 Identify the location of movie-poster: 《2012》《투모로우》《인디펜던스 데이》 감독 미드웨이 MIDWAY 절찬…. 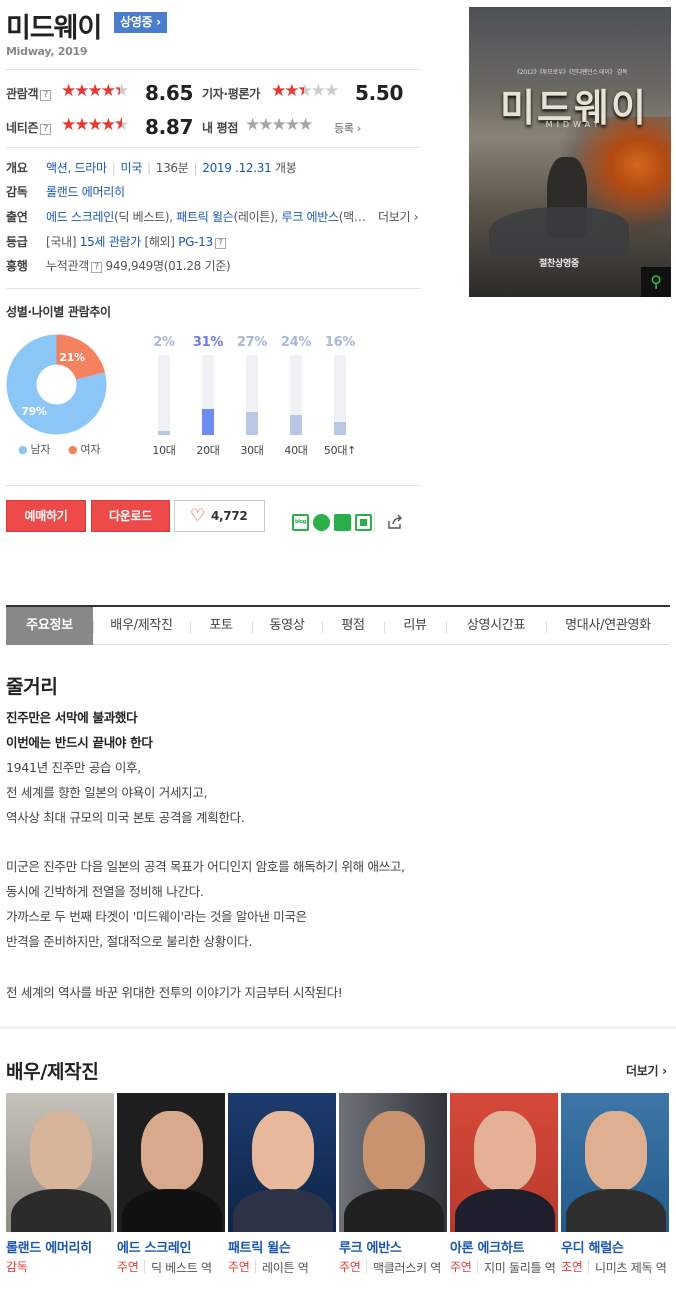
(570, 152).